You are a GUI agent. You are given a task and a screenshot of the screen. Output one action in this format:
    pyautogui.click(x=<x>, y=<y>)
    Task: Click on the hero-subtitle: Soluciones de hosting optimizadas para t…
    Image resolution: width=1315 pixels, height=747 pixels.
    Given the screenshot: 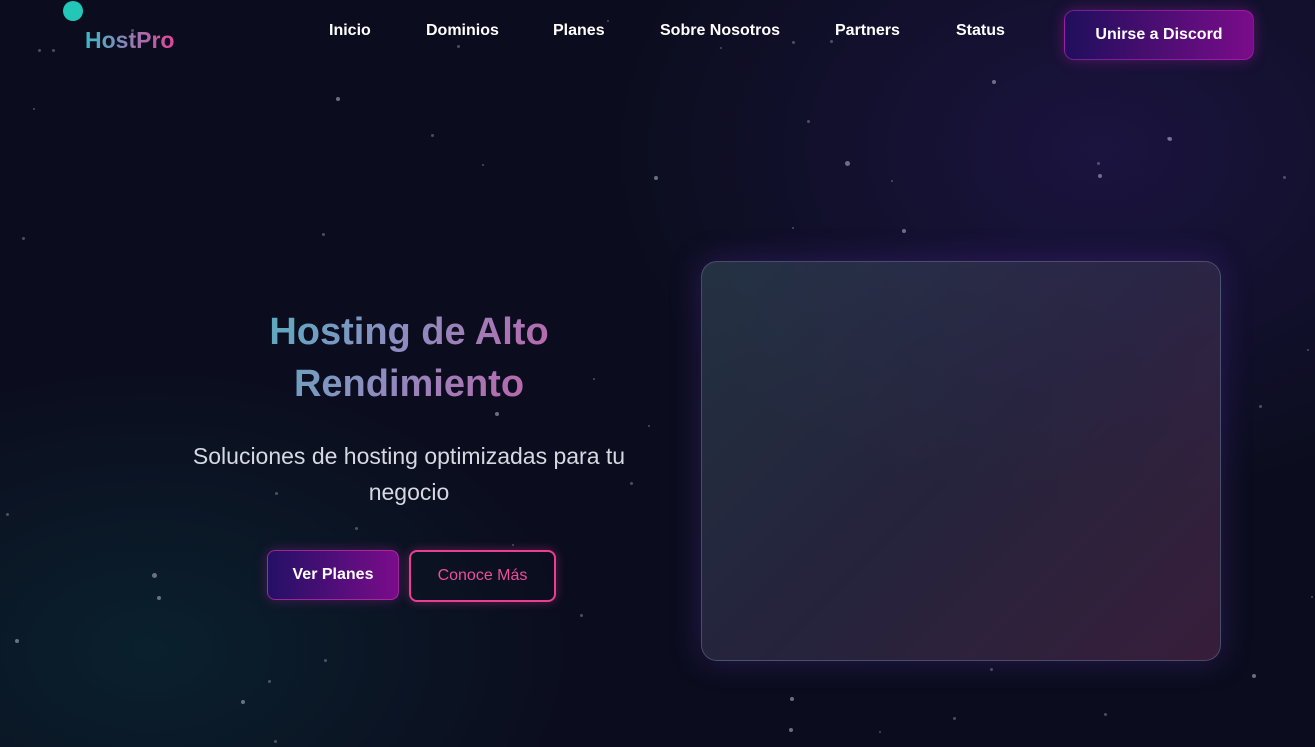 What is the action you would take?
    pyautogui.click(x=409, y=474)
    